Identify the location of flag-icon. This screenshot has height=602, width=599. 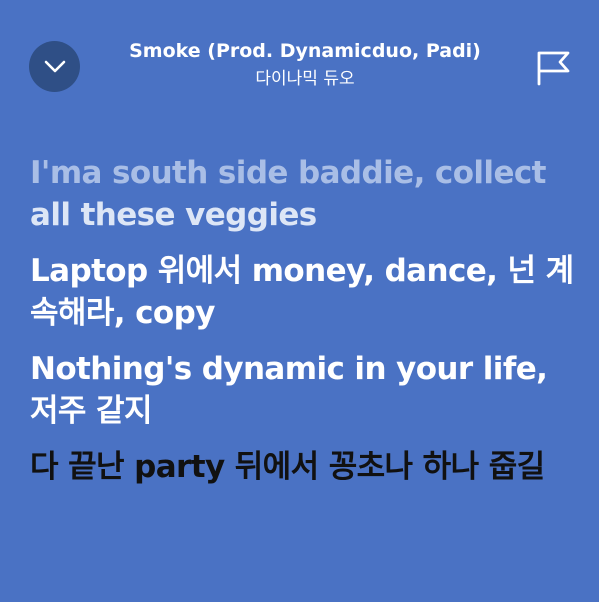
(553, 68).